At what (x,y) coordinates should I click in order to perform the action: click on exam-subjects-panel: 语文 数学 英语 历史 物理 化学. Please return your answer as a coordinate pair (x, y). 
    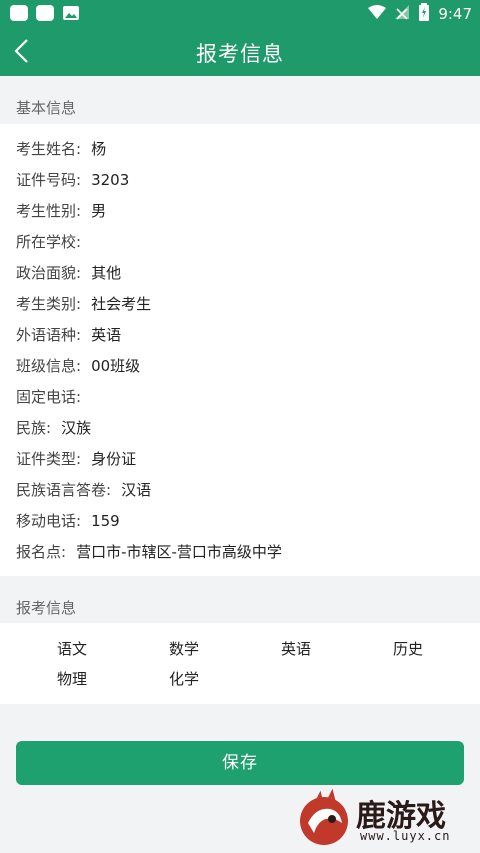
    Looking at the image, I should click on (240, 663).